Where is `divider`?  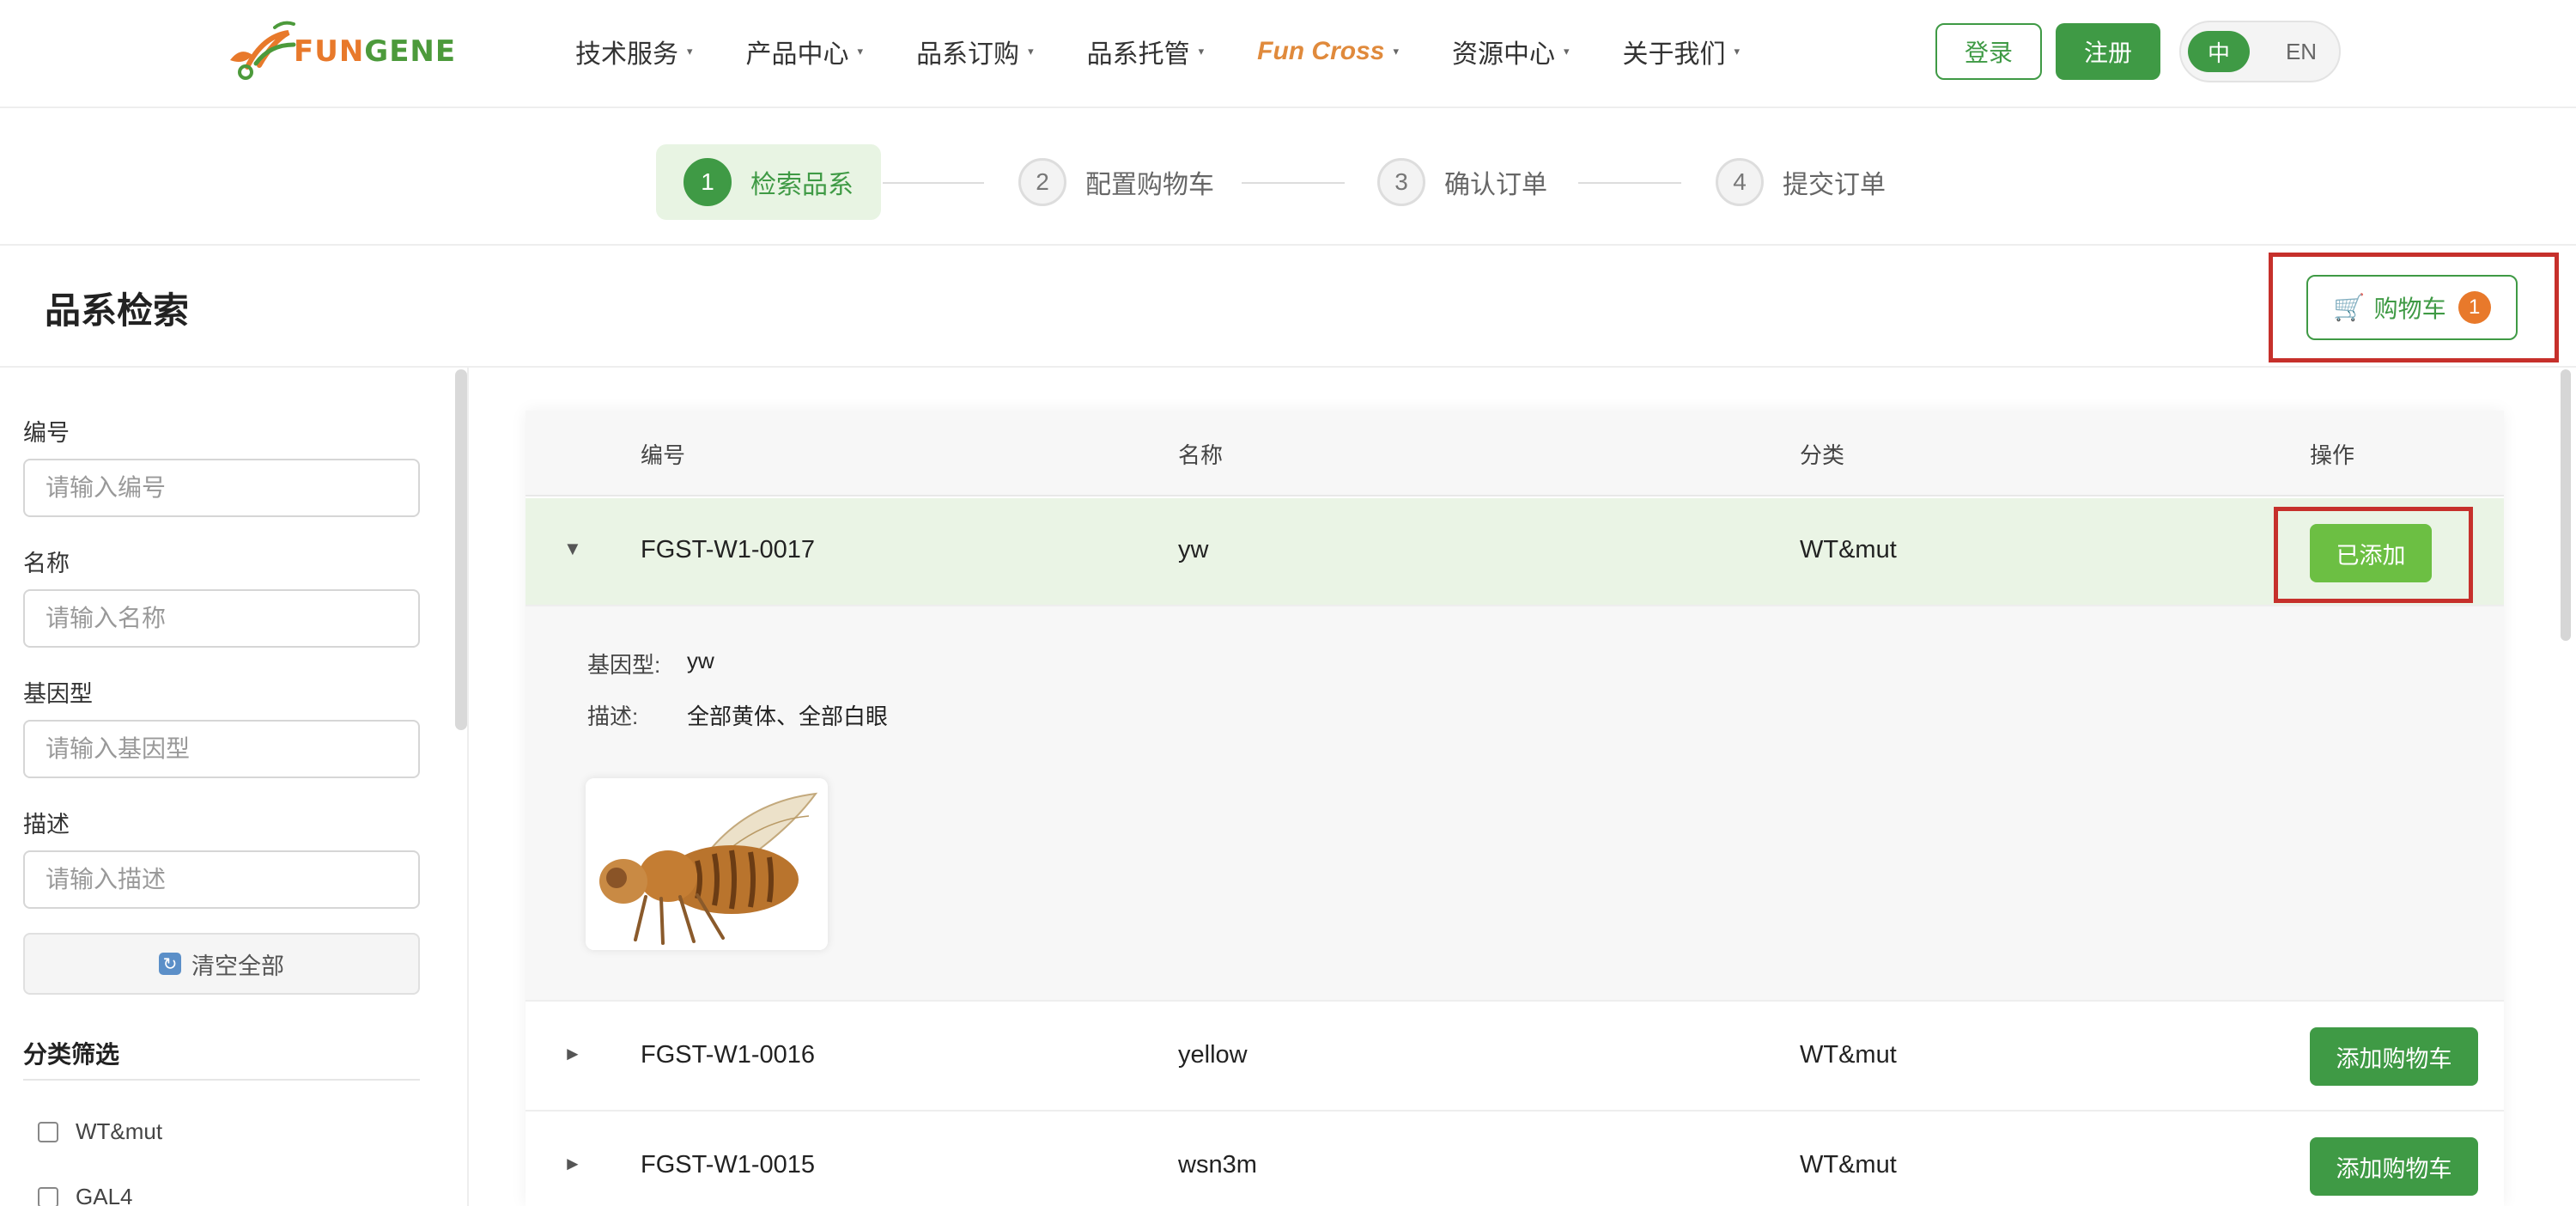
divider is located at coordinates (221, 1080).